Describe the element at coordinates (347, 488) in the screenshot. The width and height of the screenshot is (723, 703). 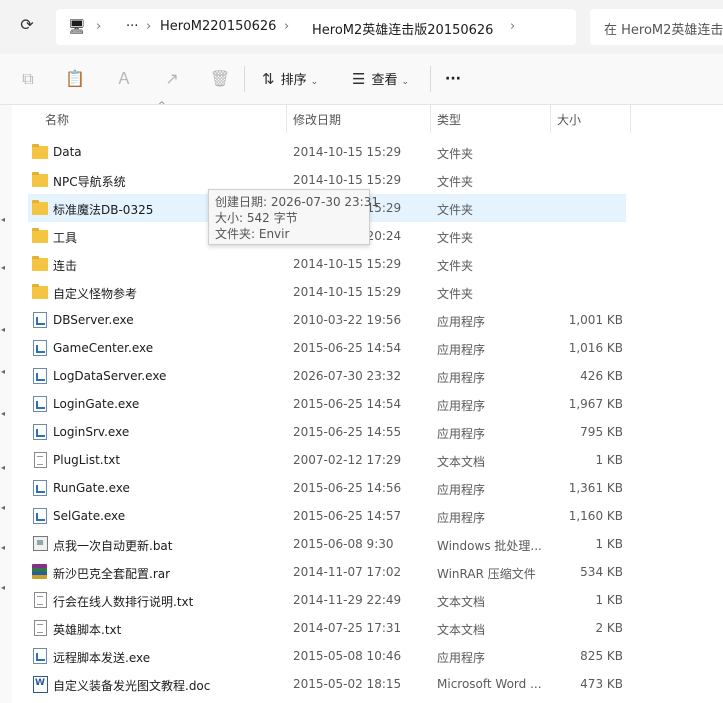
I see `file-date: 2015-06-25 14:56` at that location.